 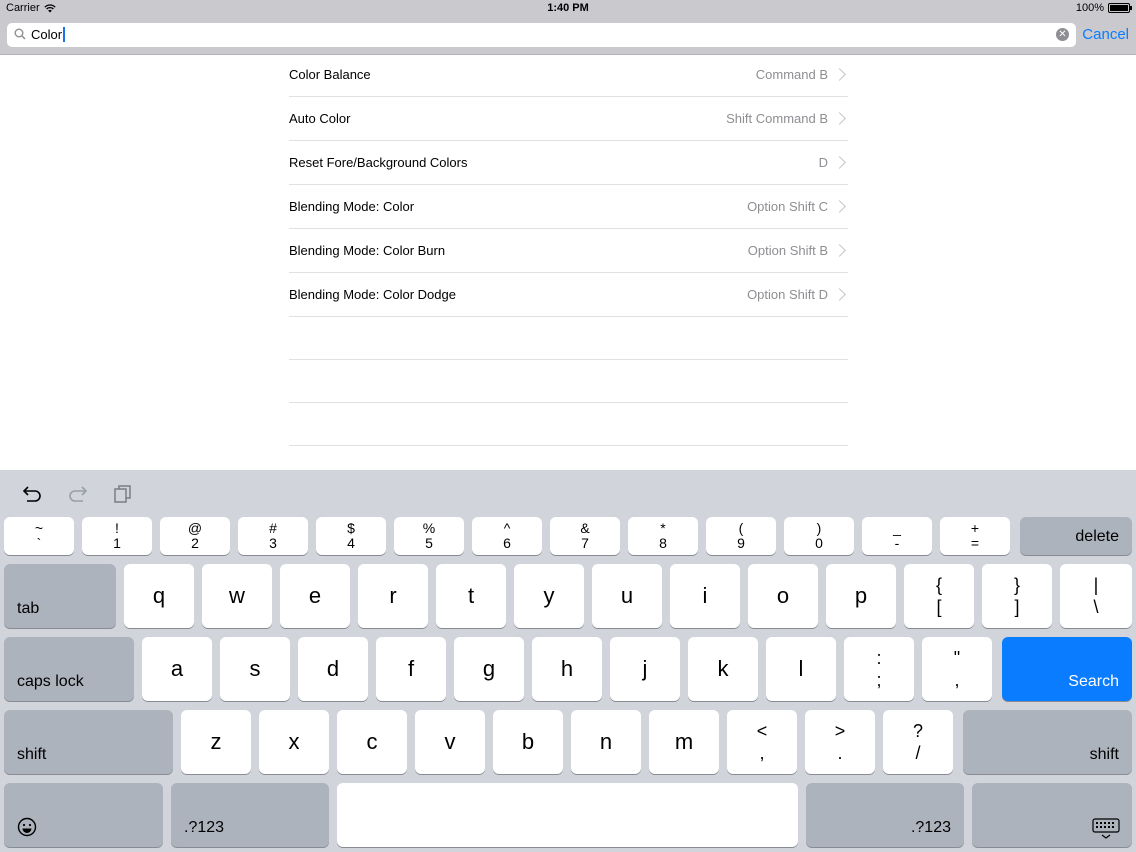 I want to click on delete-label: delete, so click(x=1097, y=536).